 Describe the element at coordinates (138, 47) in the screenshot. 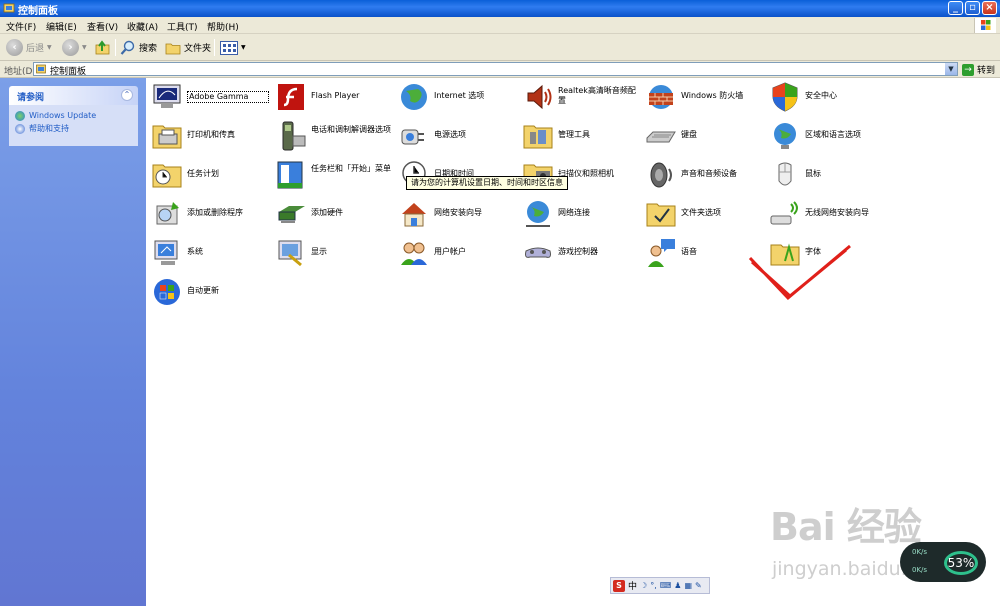

I see `search-button: 搜索` at that location.